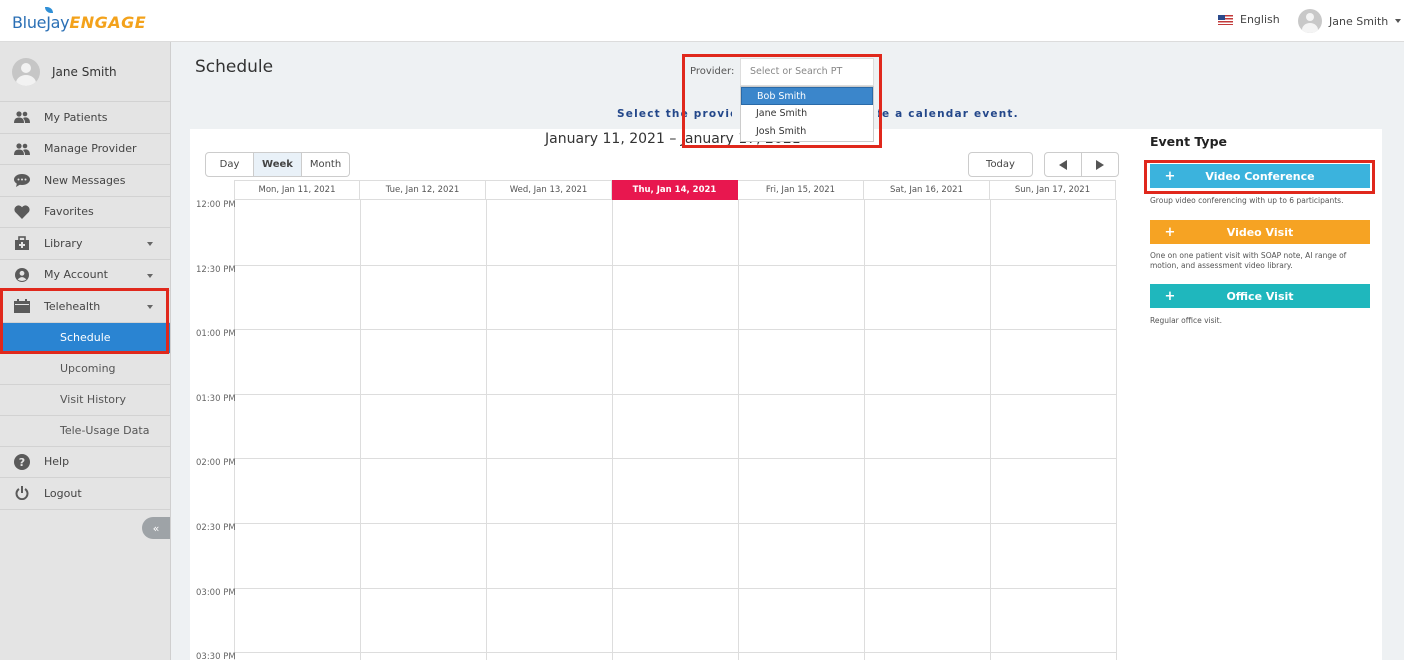  I want to click on view-toggle: Day Week Month, so click(277, 164).